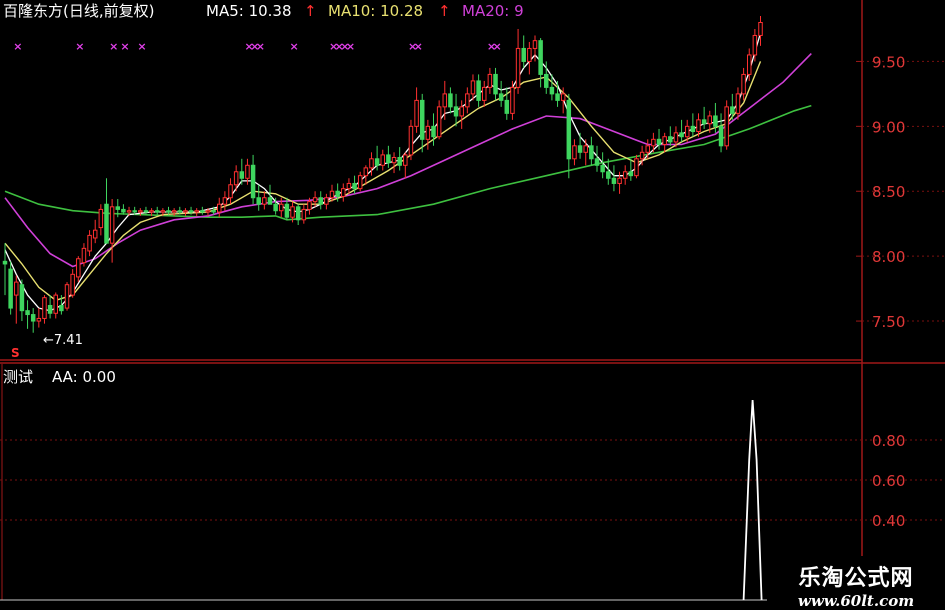 The width and height of the screenshot is (945, 610). What do you see at coordinates (63, 340) in the screenshot?
I see `low-price-marker: ←7.41` at bounding box center [63, 340].